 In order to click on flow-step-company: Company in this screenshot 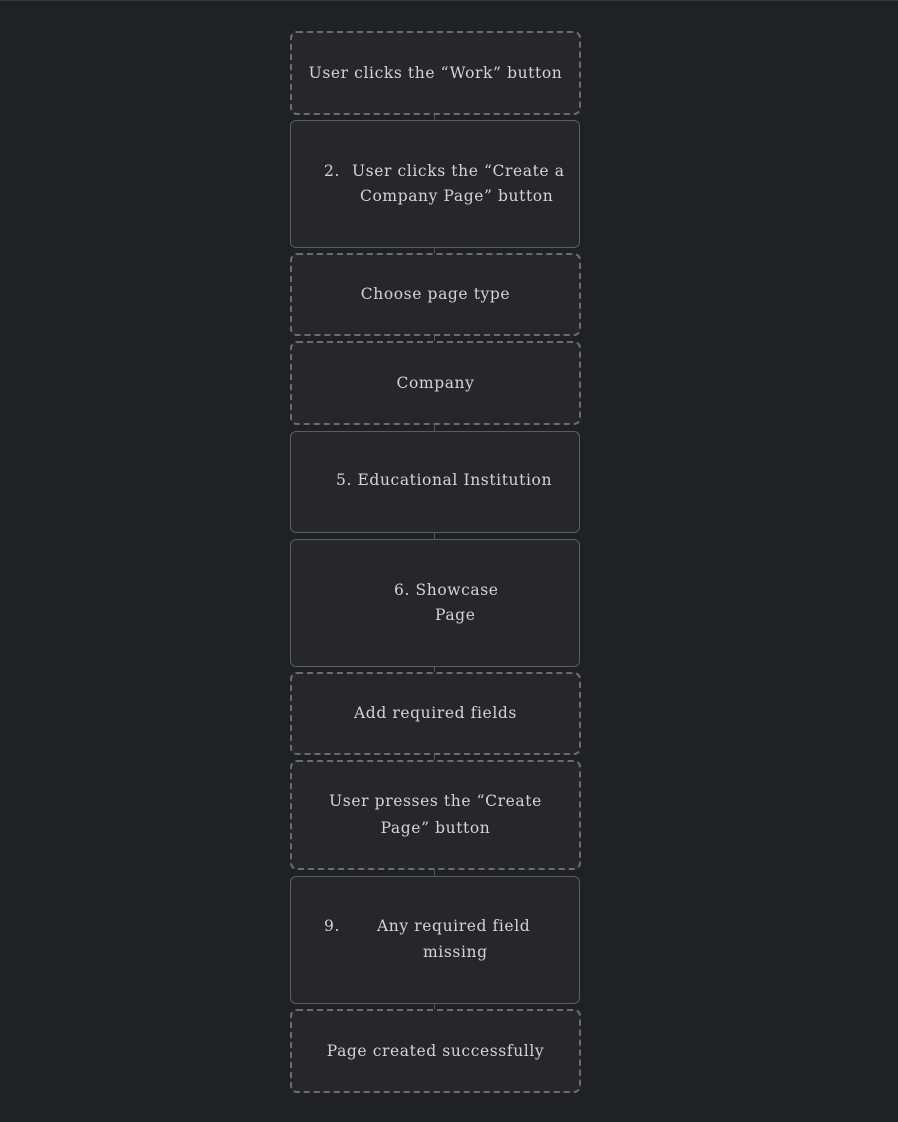, I will do `click(435, 383)`.